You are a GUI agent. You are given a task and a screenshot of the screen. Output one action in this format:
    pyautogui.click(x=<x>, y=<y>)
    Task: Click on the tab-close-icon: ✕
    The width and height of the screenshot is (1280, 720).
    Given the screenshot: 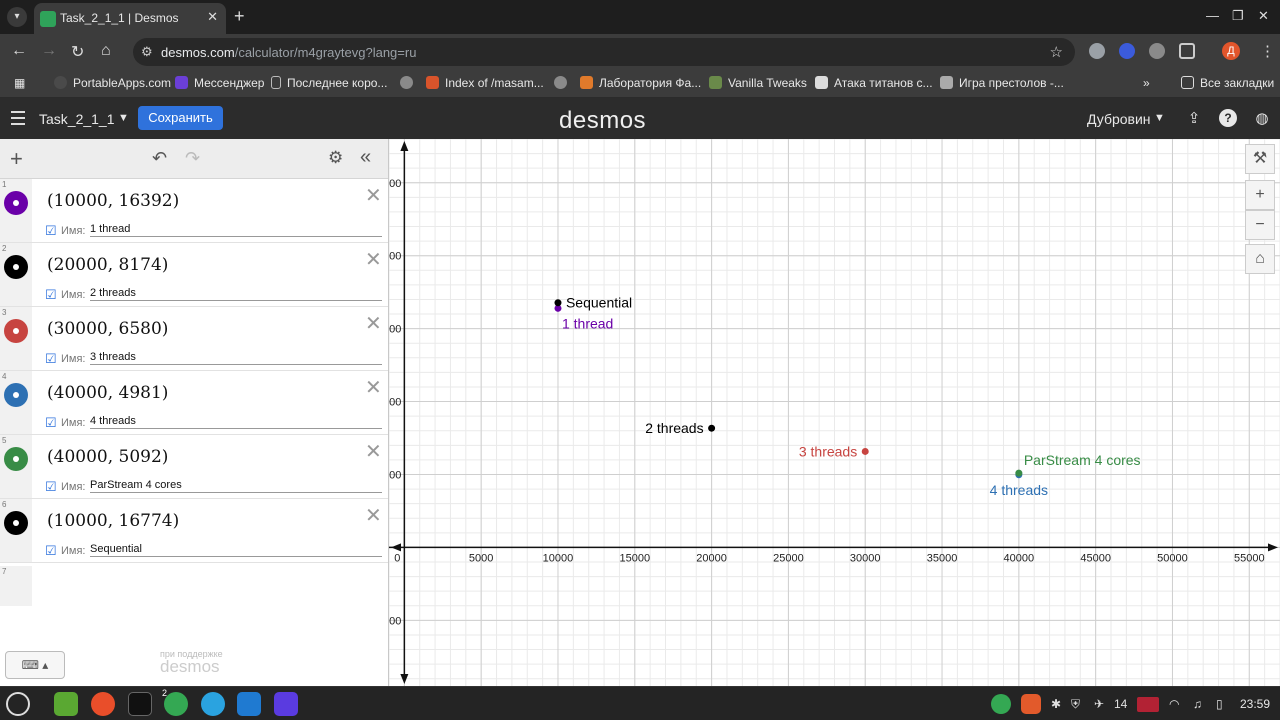 What is the action you would take?
    pyautogui.click(x=212, y=17)
    